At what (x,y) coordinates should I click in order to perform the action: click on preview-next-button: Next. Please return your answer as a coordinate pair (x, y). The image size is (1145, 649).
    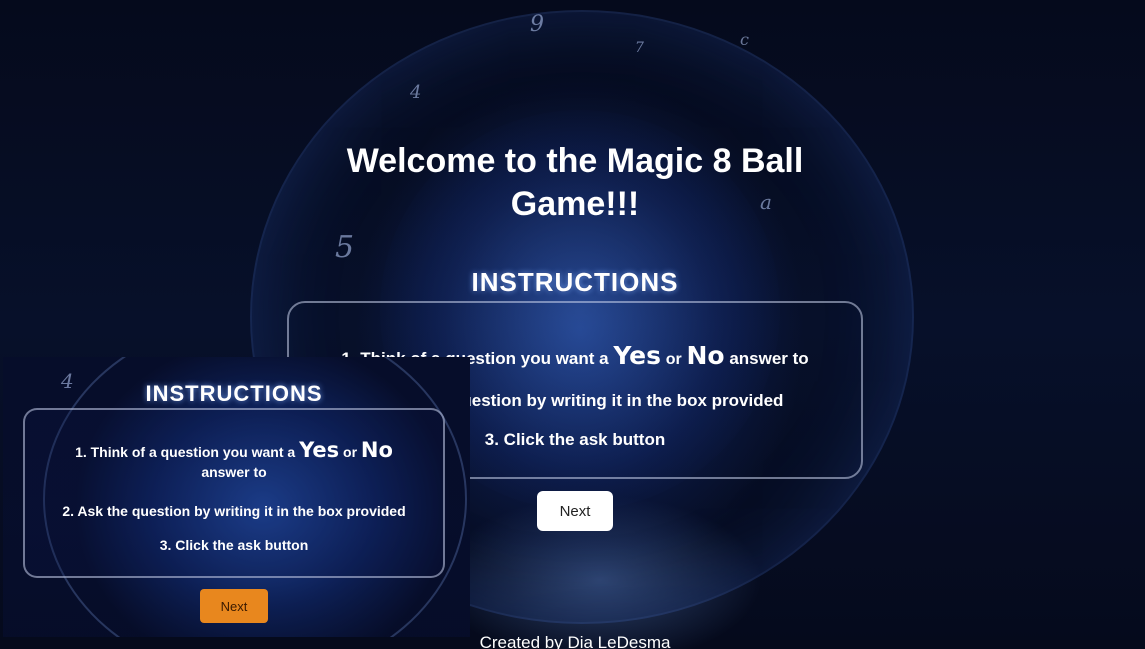
    Looking at the image, I should click on (234, 606).